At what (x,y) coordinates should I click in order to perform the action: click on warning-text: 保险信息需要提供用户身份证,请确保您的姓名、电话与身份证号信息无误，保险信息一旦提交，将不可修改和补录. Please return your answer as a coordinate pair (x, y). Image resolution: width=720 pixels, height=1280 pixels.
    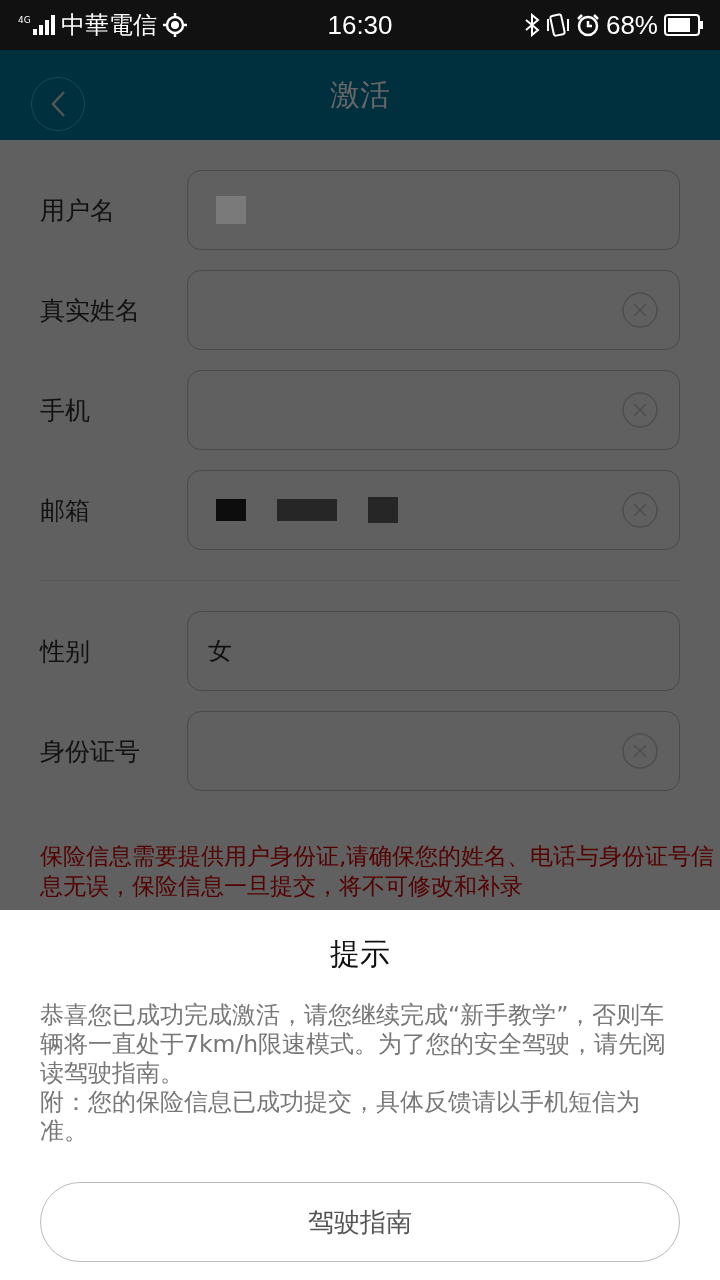
    Looking at the image, I should click on (378, 871).